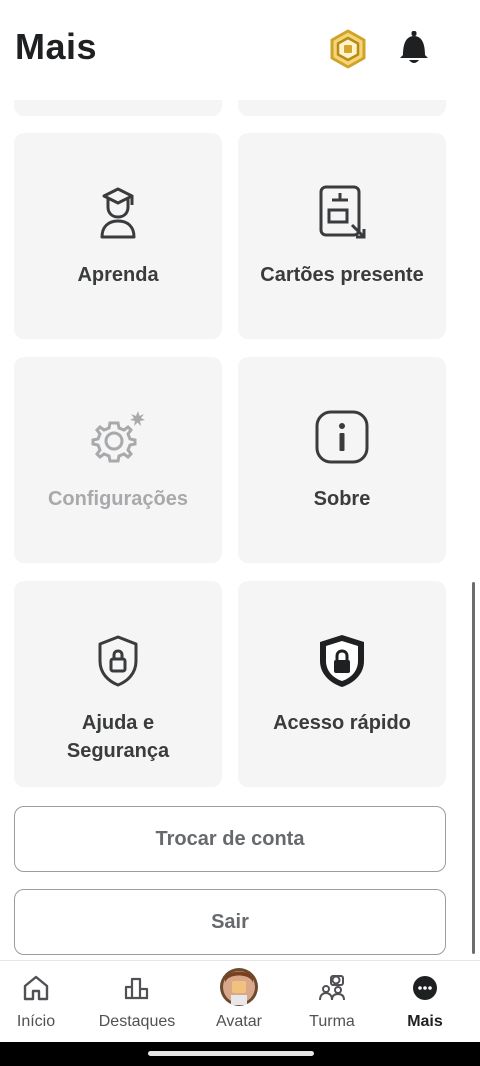 This screenshot has width=480, height=1066. Describe the element at coordinates (36, 1021) in the screenshot. I see `nav-label: Início` at that location.